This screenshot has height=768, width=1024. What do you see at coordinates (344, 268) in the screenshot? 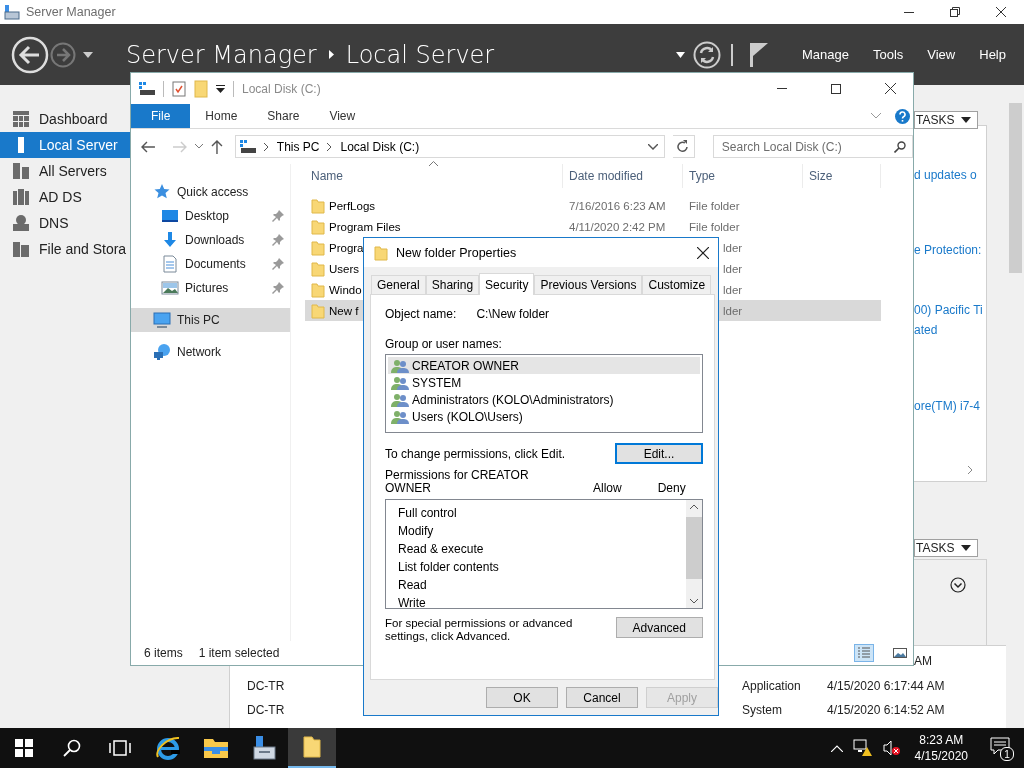
I see `file-name: Users` at bounding box center [344, 268].